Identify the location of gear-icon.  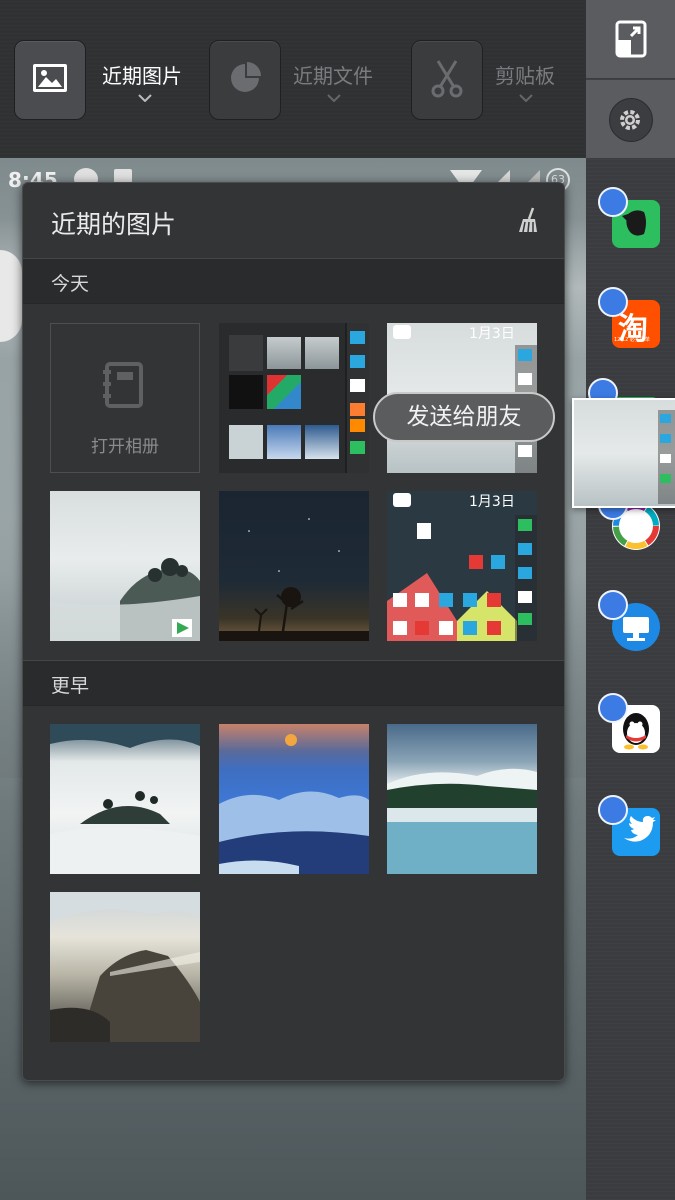
(630, 120).